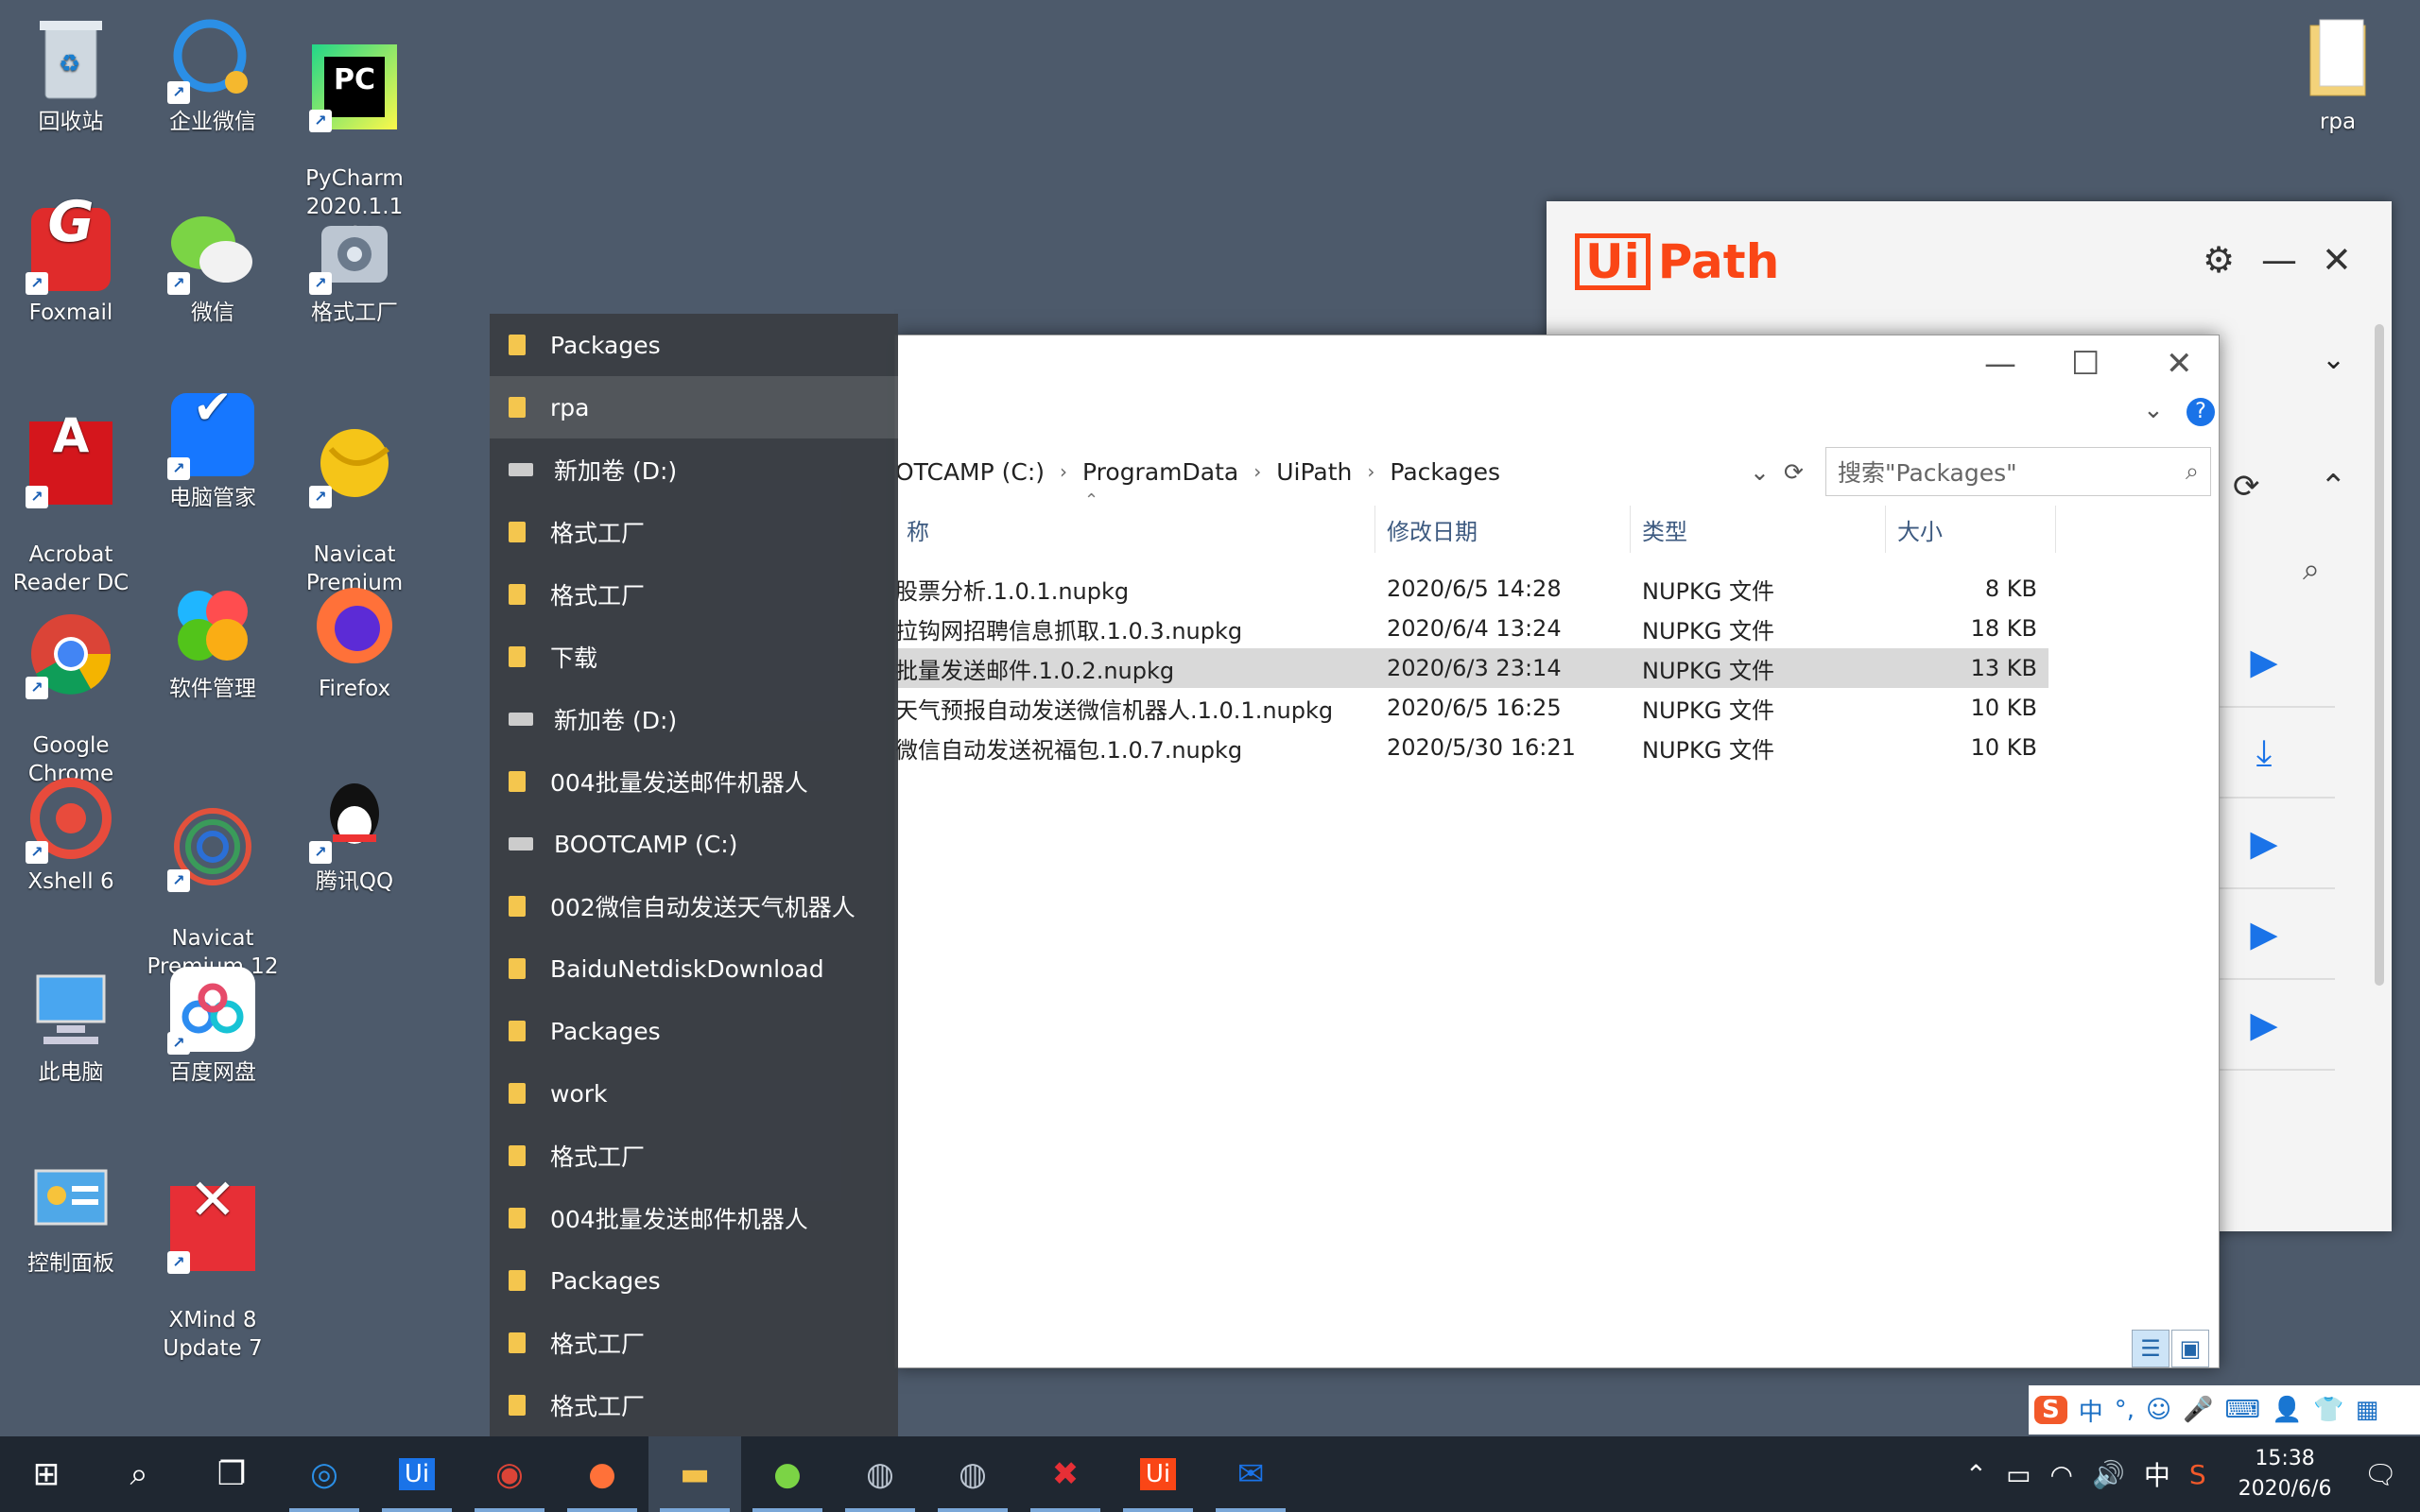 The image size is (2420, 1512). I want to click on xmind-taskbar-icon: ✖, so click(1065, 1474).